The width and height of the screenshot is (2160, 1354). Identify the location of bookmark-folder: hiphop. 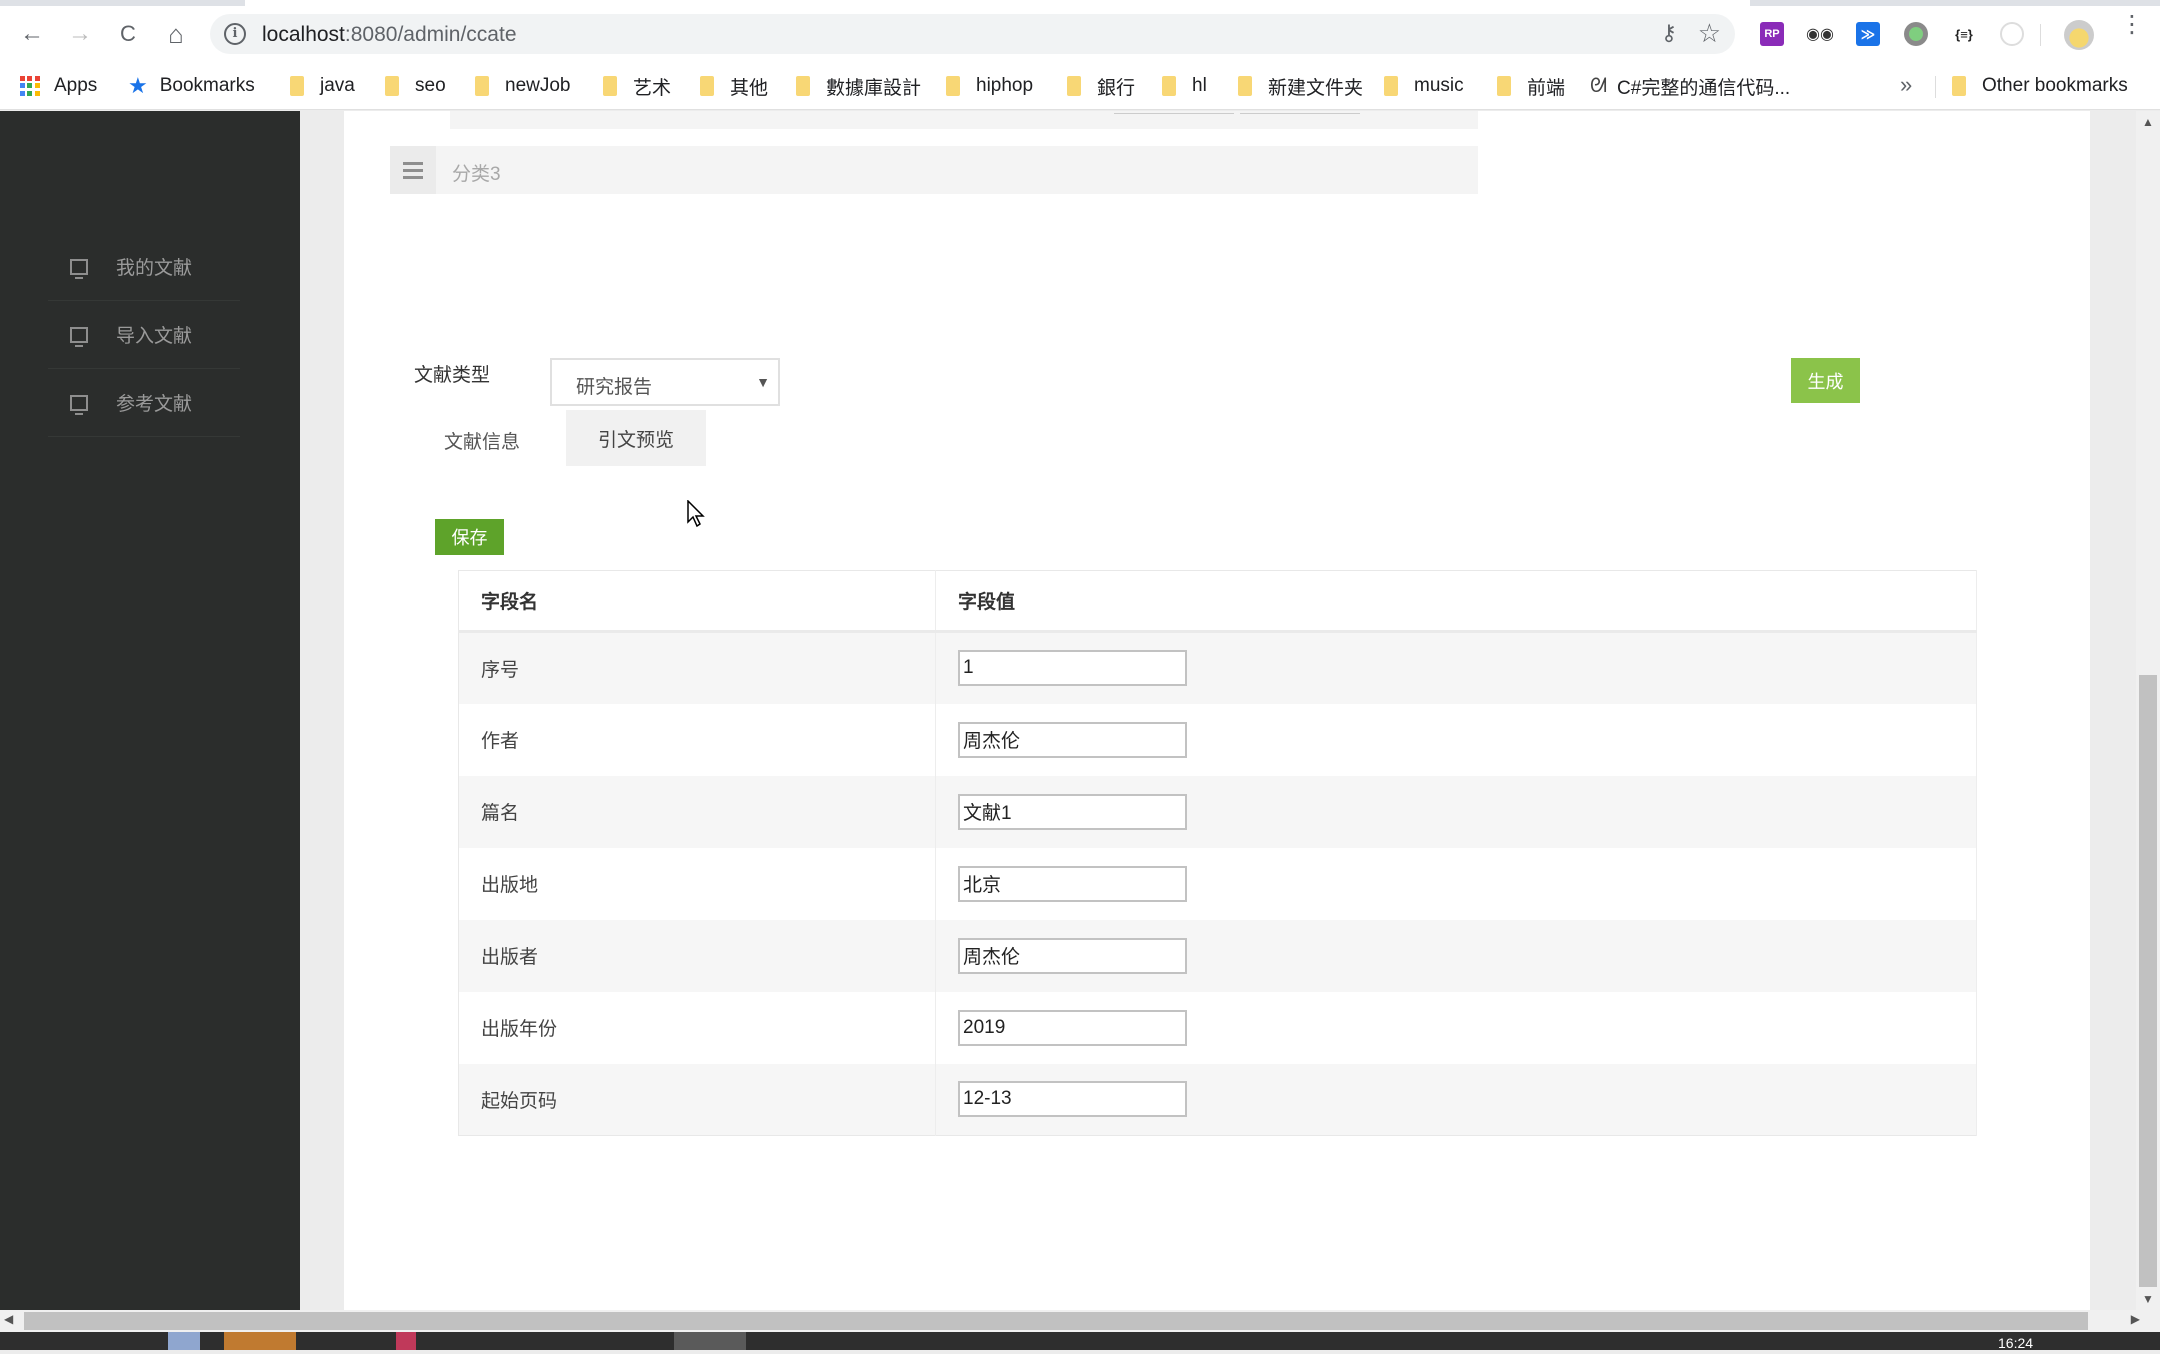
(989, 86).